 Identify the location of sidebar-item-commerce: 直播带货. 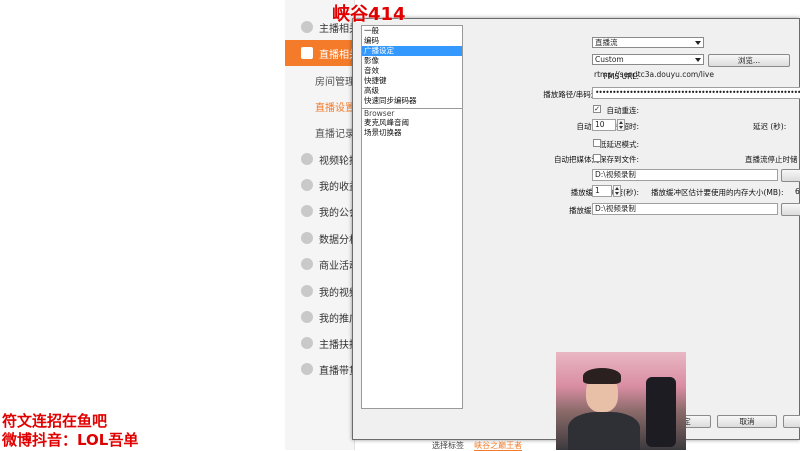
(320, 369).